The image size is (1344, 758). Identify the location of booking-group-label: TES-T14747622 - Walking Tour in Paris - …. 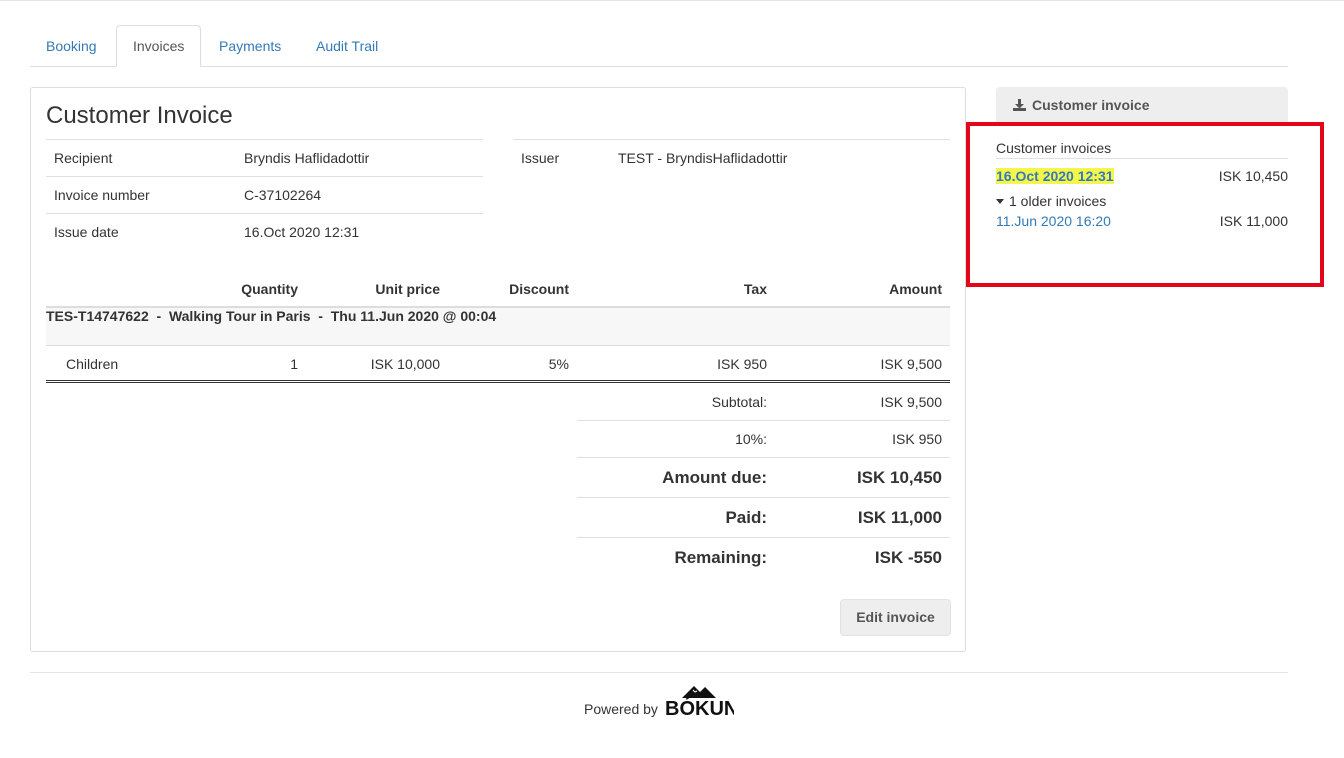
(271, 316).